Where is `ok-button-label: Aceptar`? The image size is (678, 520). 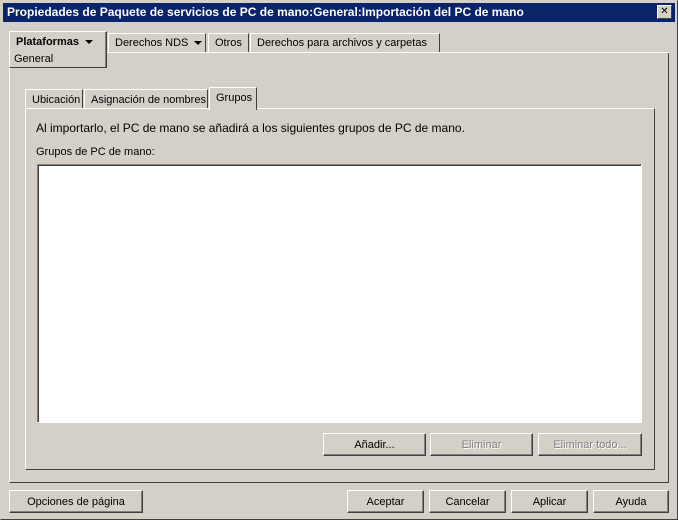 ok-button-label: Aceptar is located at coordinates (385, 501).